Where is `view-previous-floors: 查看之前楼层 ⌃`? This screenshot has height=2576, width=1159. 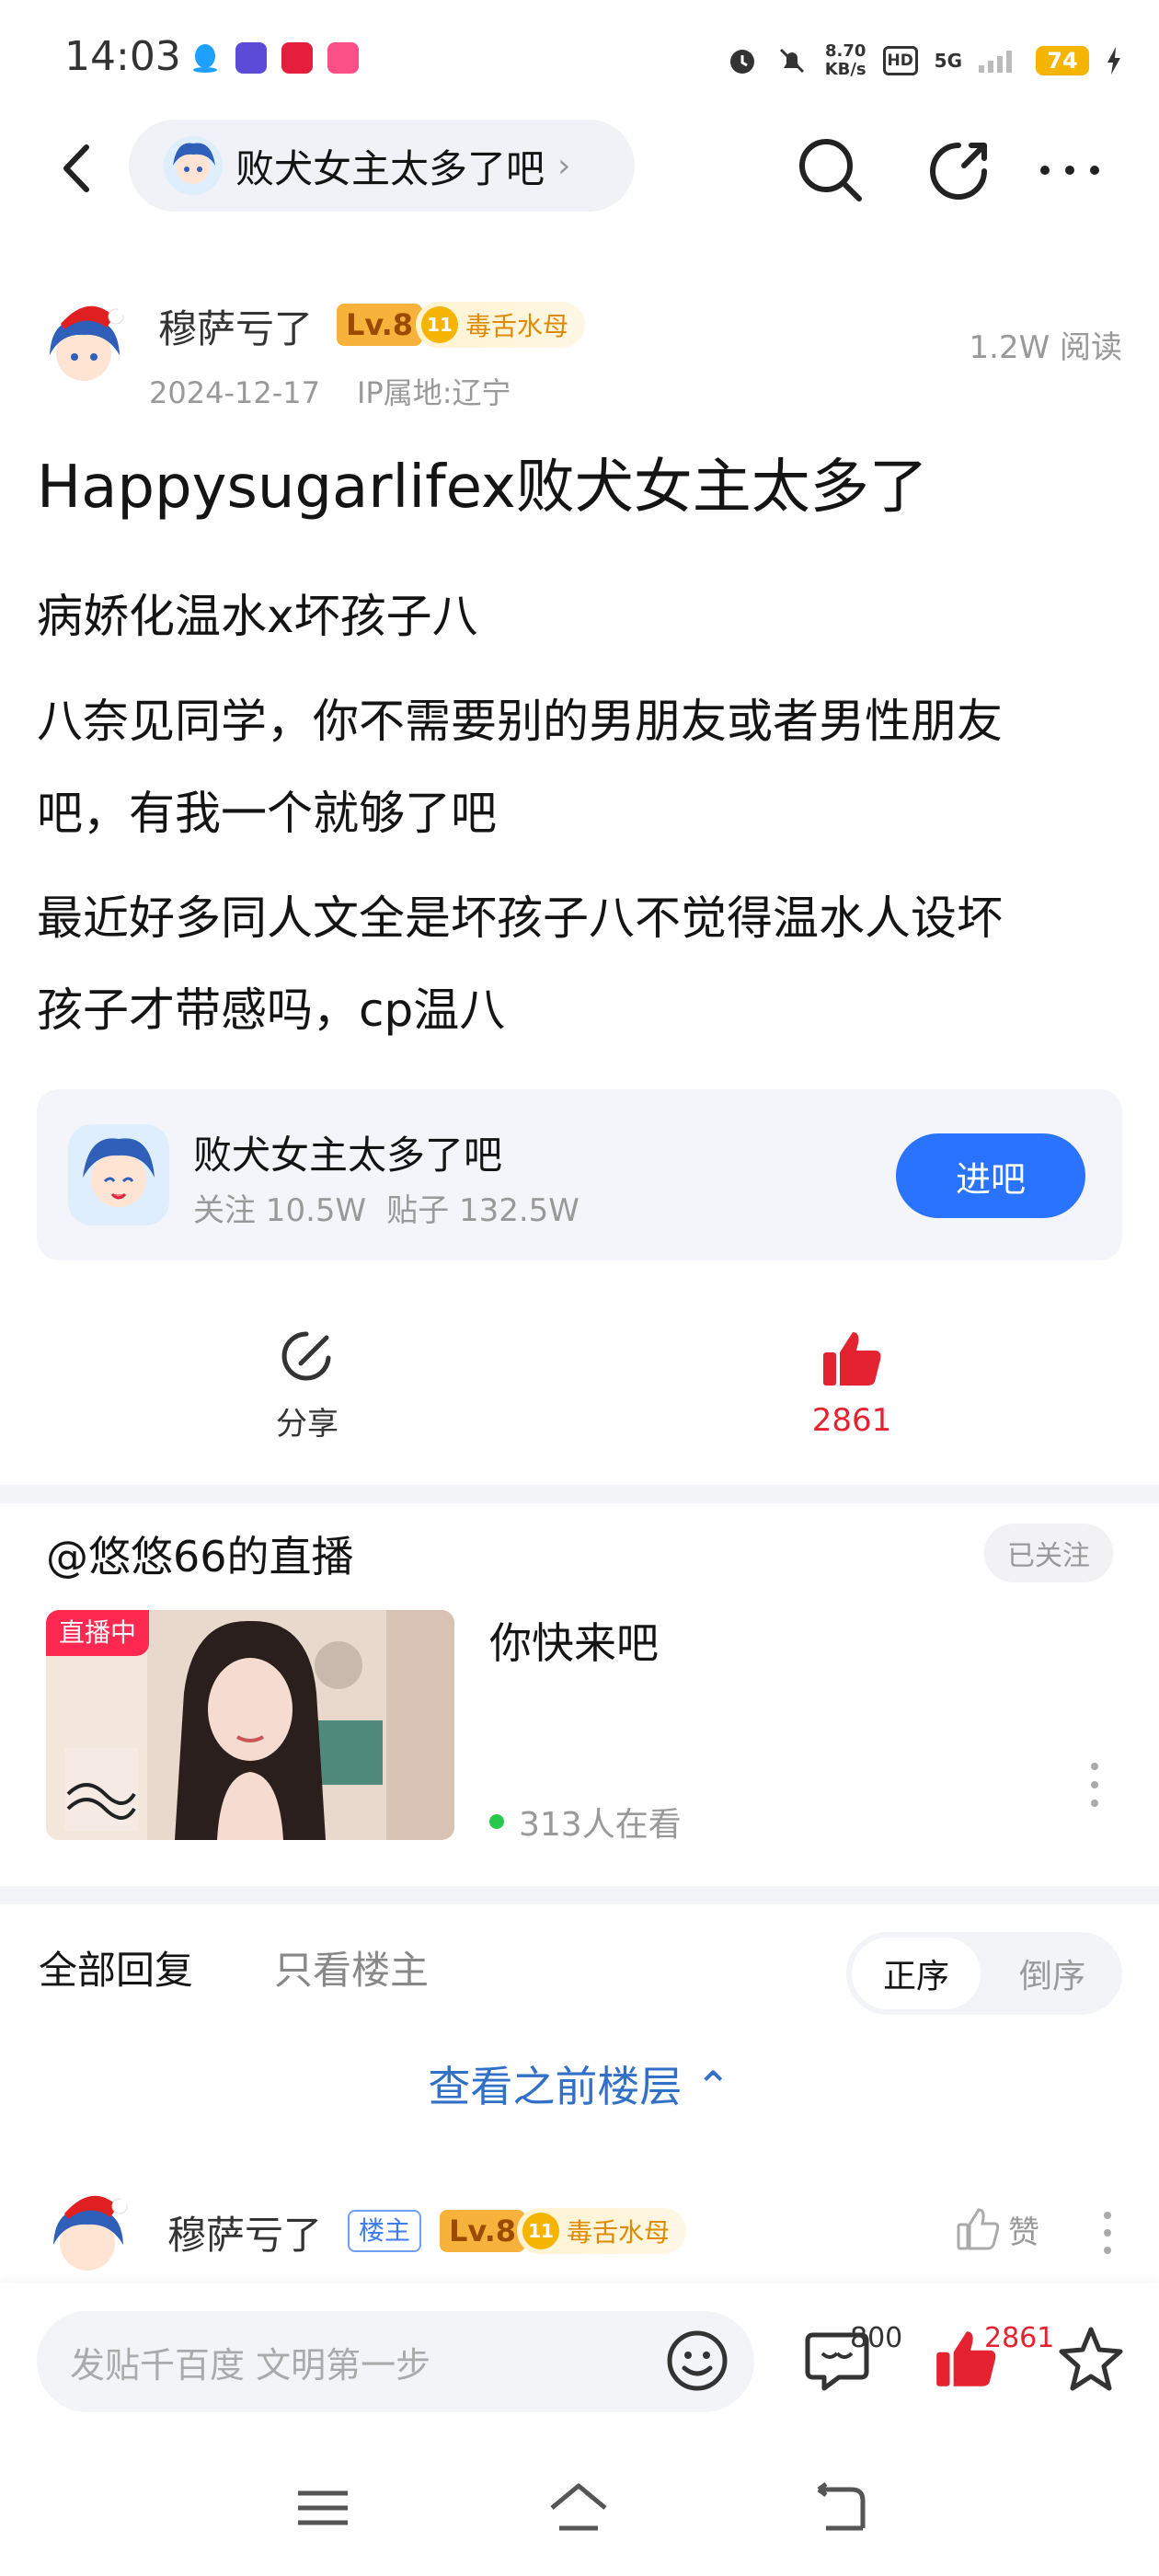 view-previous-floors: 查看之前楼层 ⌃ is located at coordinates (579, 2083).